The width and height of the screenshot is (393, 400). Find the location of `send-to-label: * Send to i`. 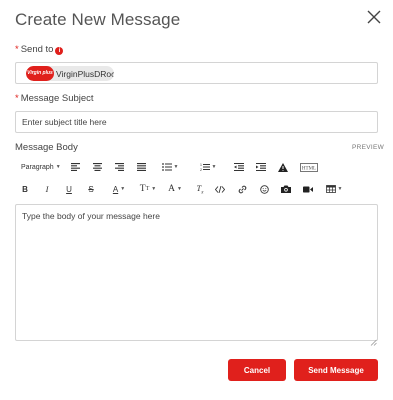

send-to-label: * Send to i is located at coordinates (39, 49).